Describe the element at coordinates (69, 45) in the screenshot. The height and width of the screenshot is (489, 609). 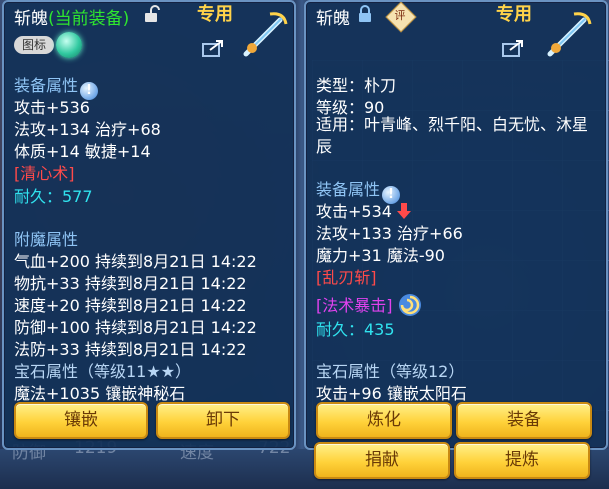
I see `gem-orb-icon` at that location.